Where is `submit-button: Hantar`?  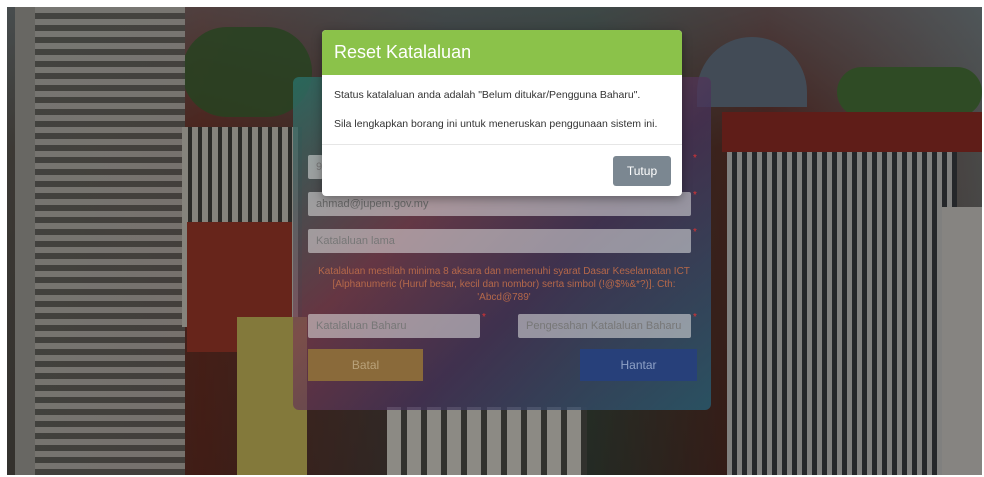 submit-button: Hantar is located at coordinates (638, 365).